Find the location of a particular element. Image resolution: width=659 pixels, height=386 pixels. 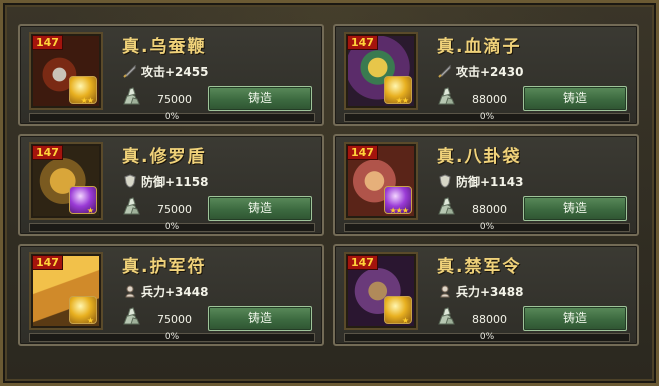

equipment-name: 真.护军符 is located at coordinates (164, 267).